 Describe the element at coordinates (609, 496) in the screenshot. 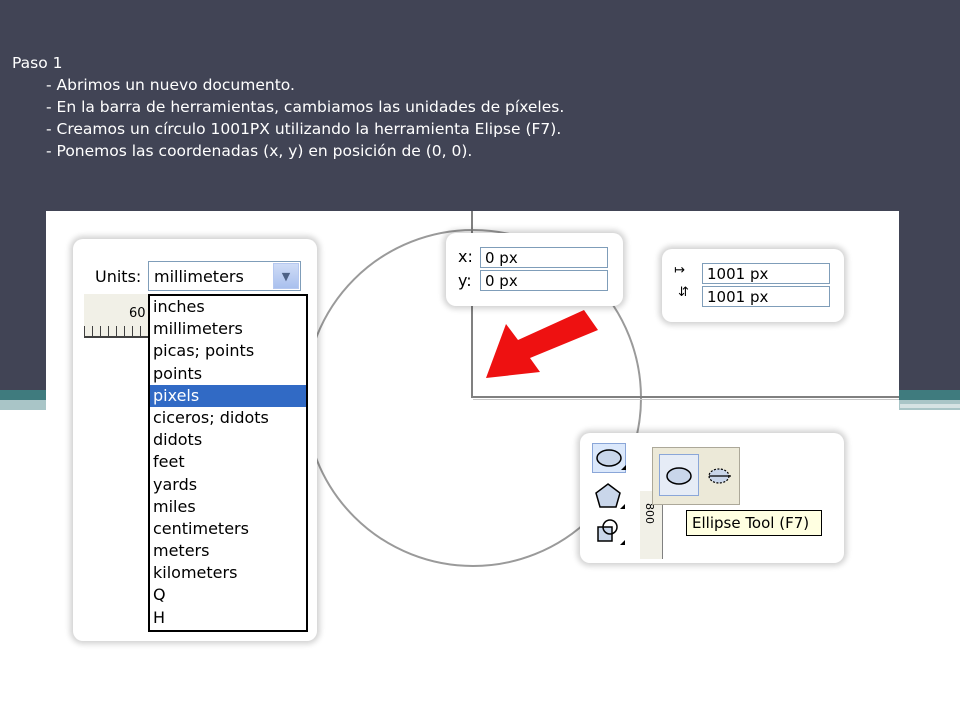

I see `polygon-tool-icon` at that location.